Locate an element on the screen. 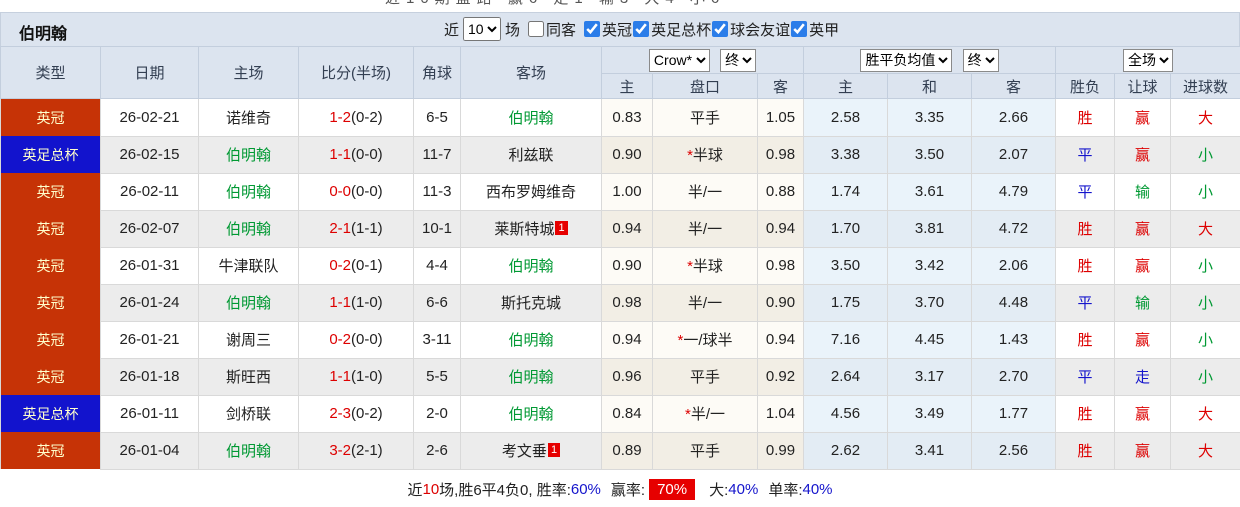 The width and height of the screenshot is (1240, 507). avg-time-select: 终 is located at coordinates (980, 60).